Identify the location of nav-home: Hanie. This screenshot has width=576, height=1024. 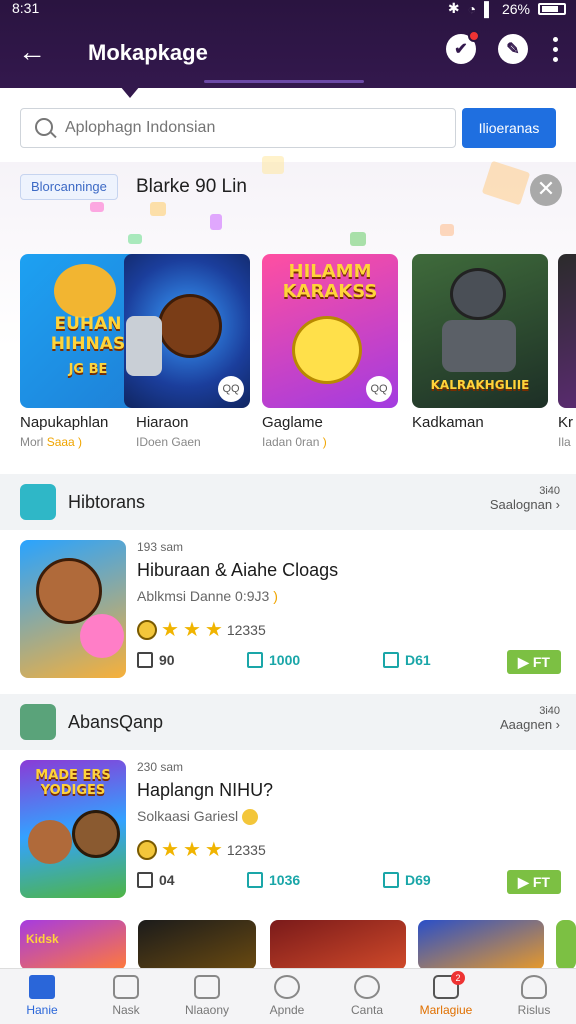
(42, 996).